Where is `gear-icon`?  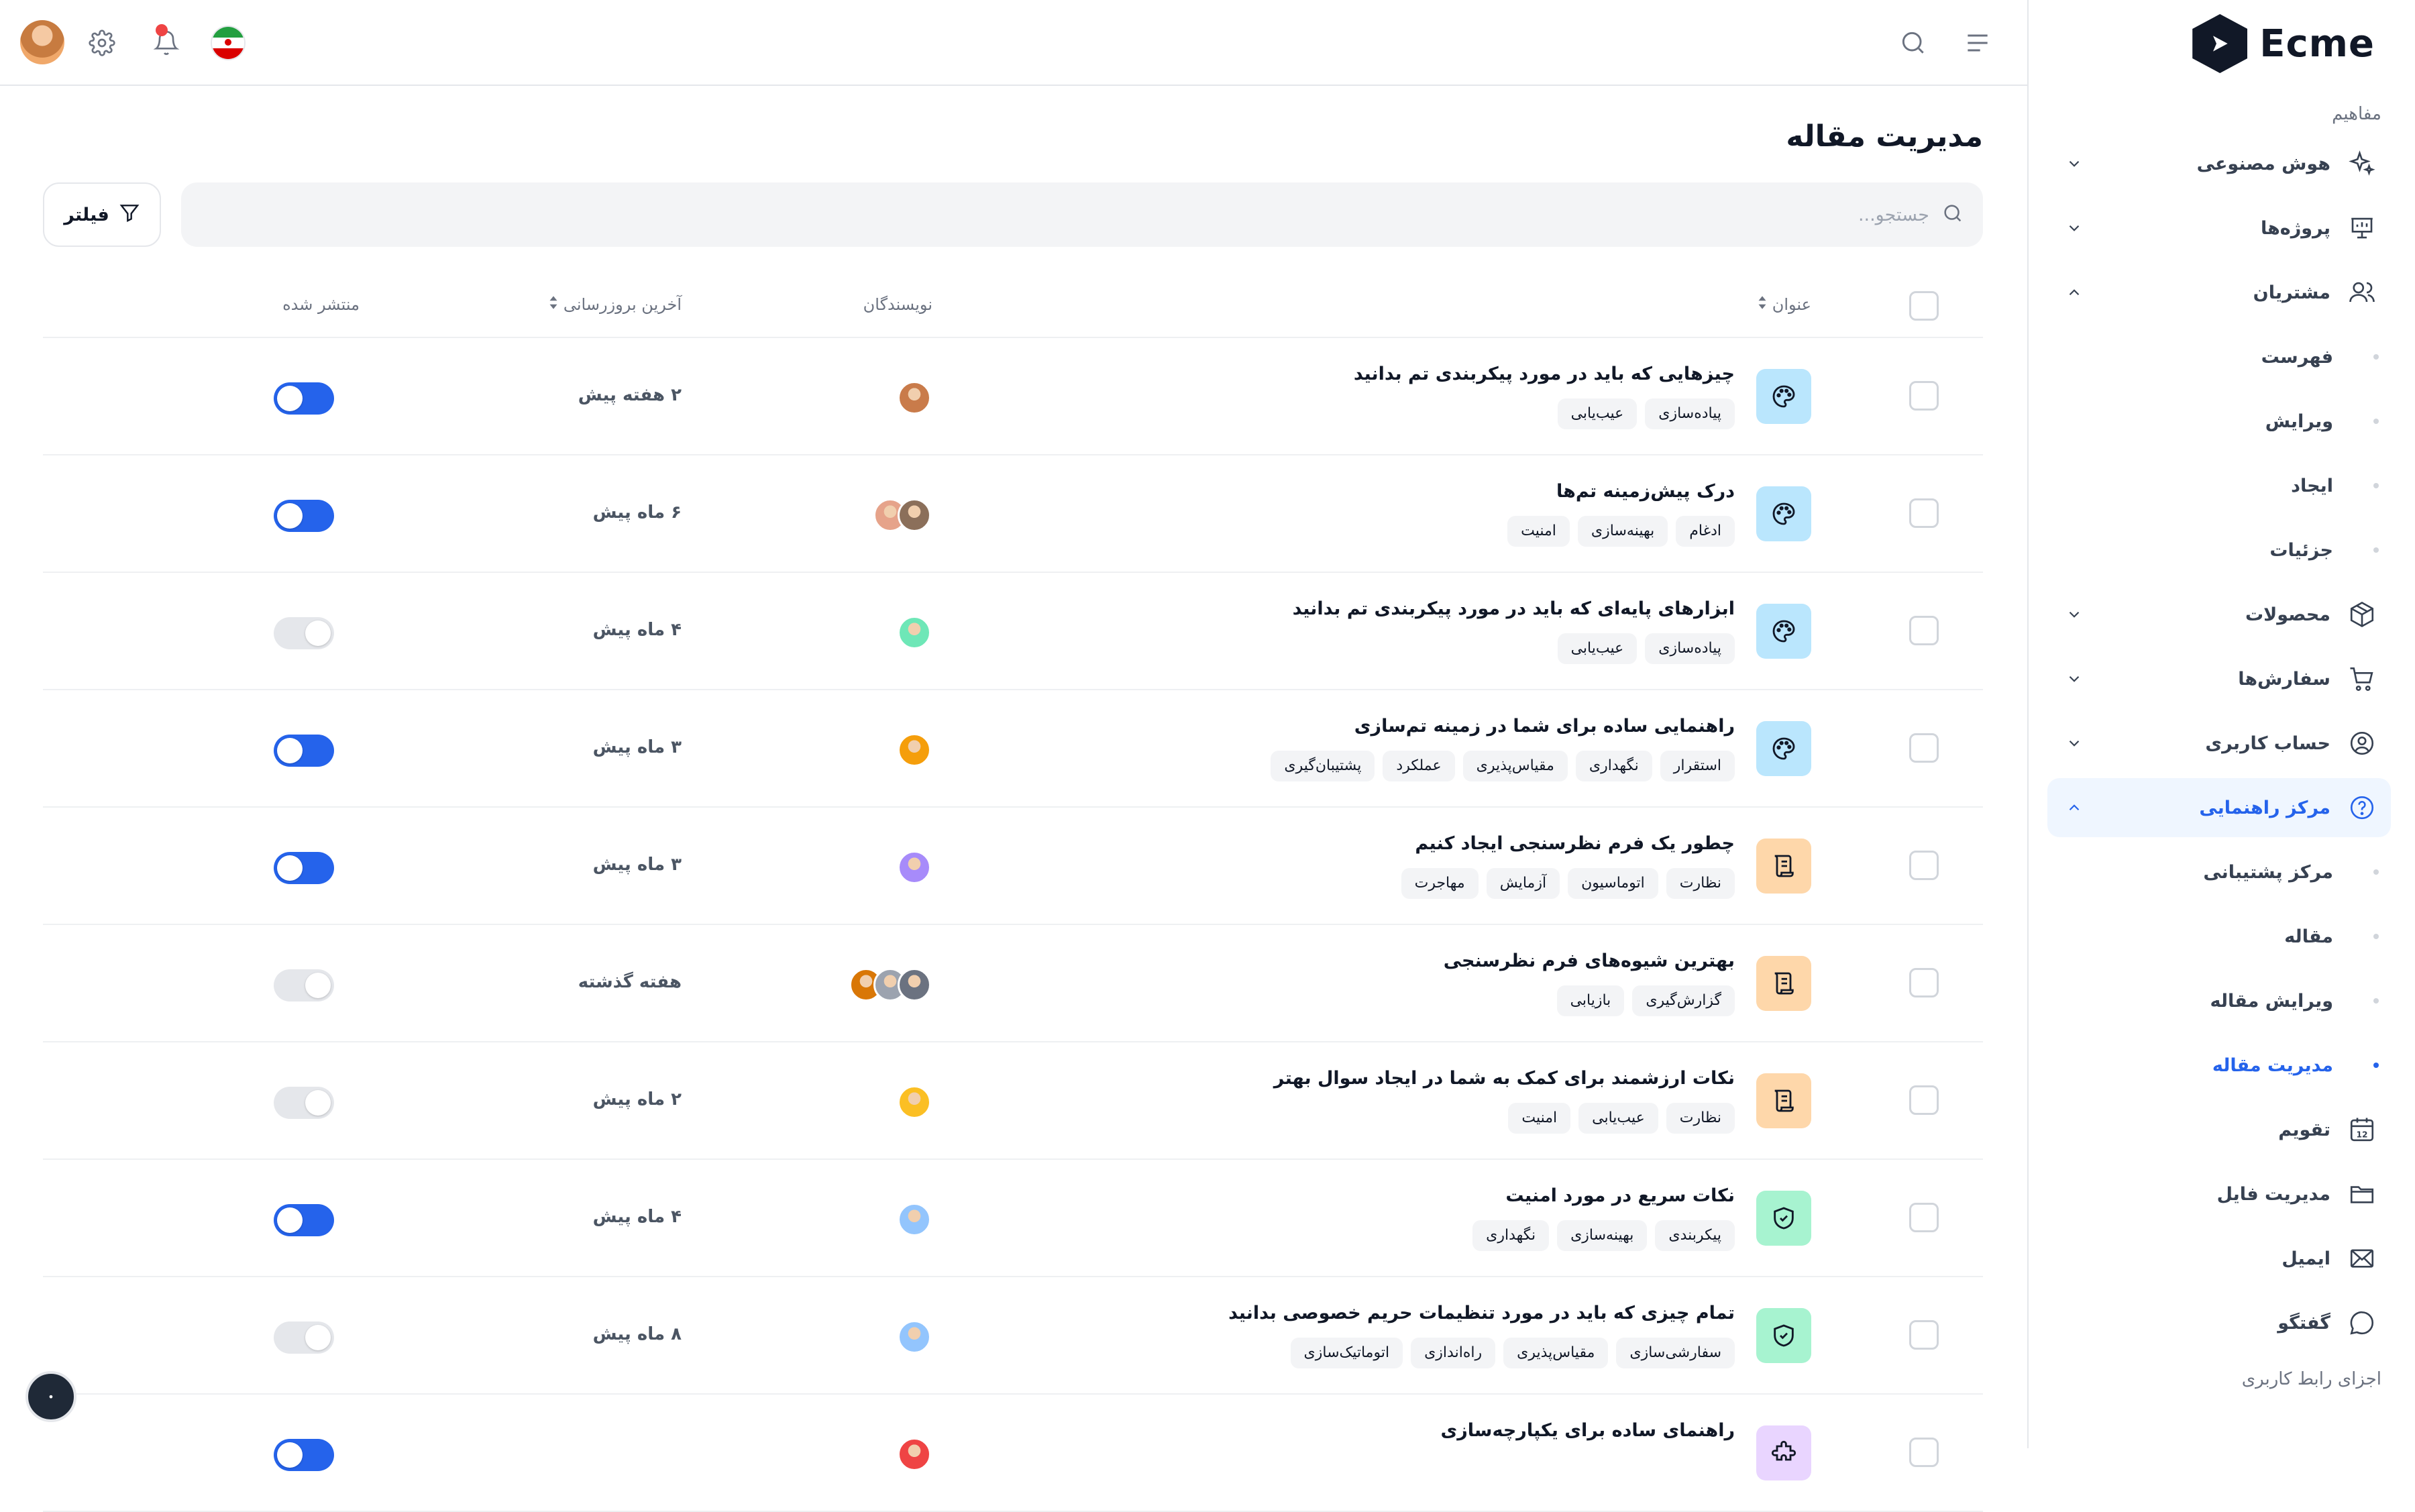
gear-icon is located at coordinates (102, 43).